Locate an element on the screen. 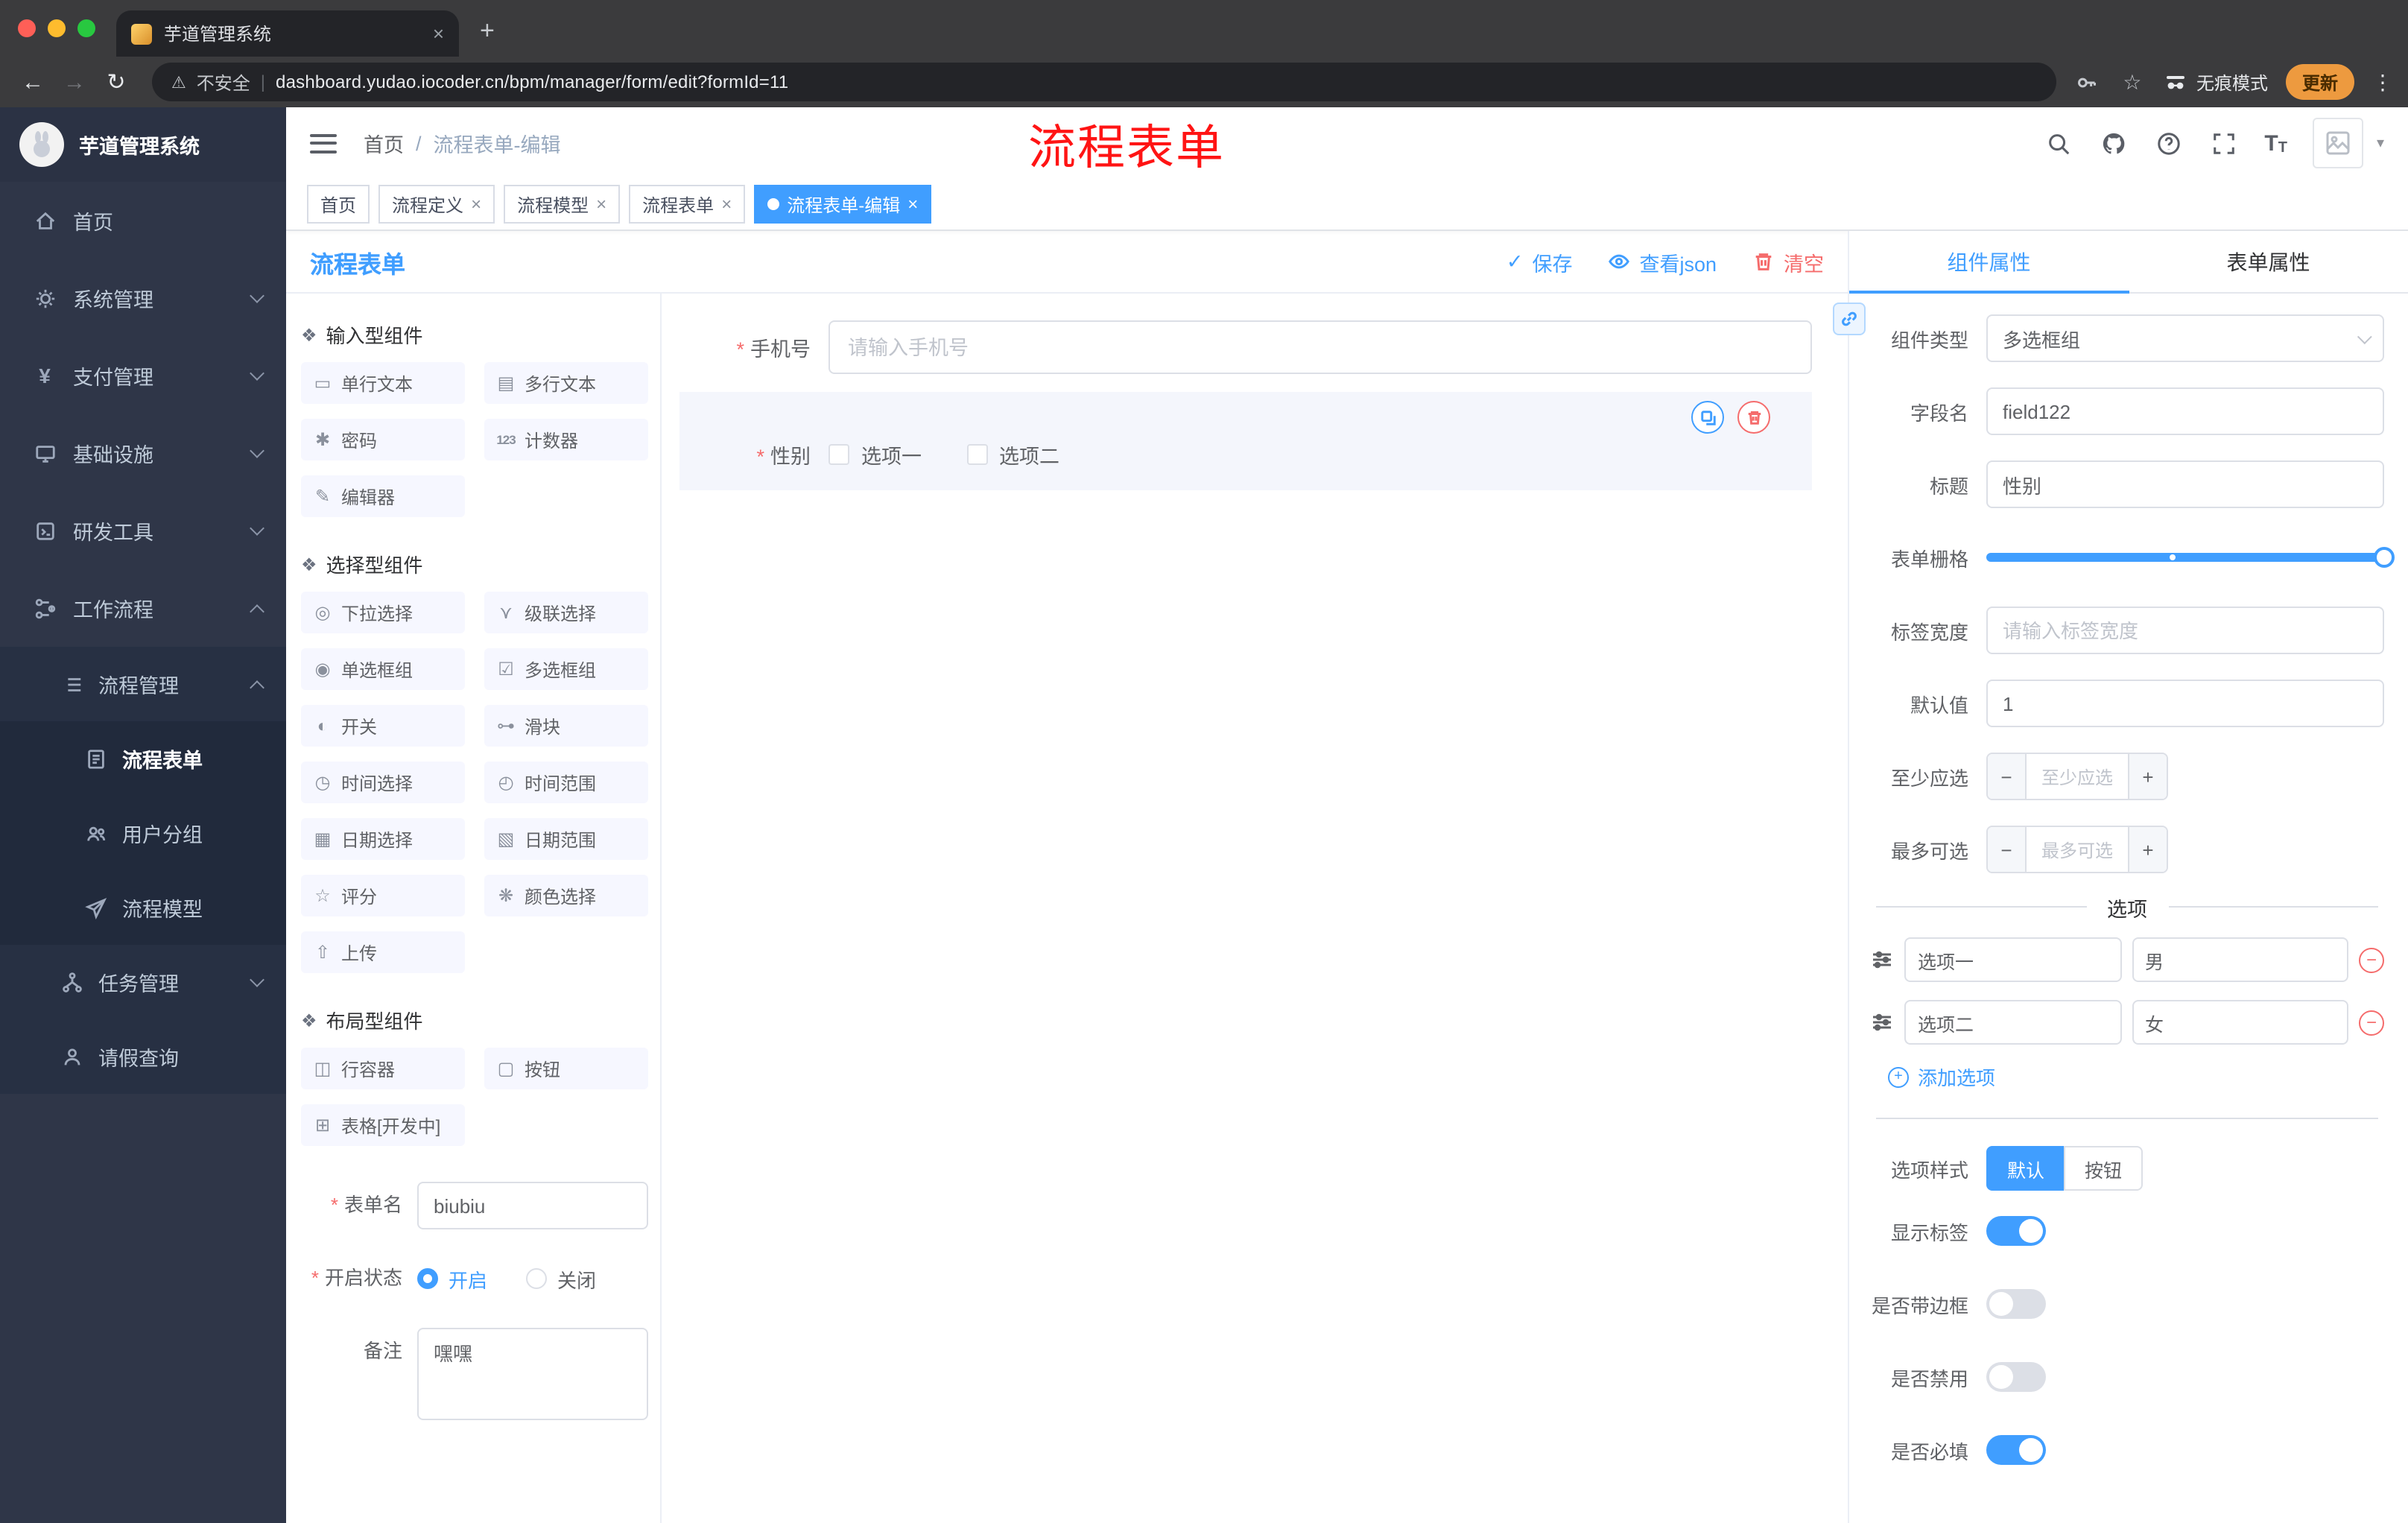 The width and height of the screenshot is (2408, 1523). component-single-line-text: ▭ 单行文本 is located at coordinates (383, 383).